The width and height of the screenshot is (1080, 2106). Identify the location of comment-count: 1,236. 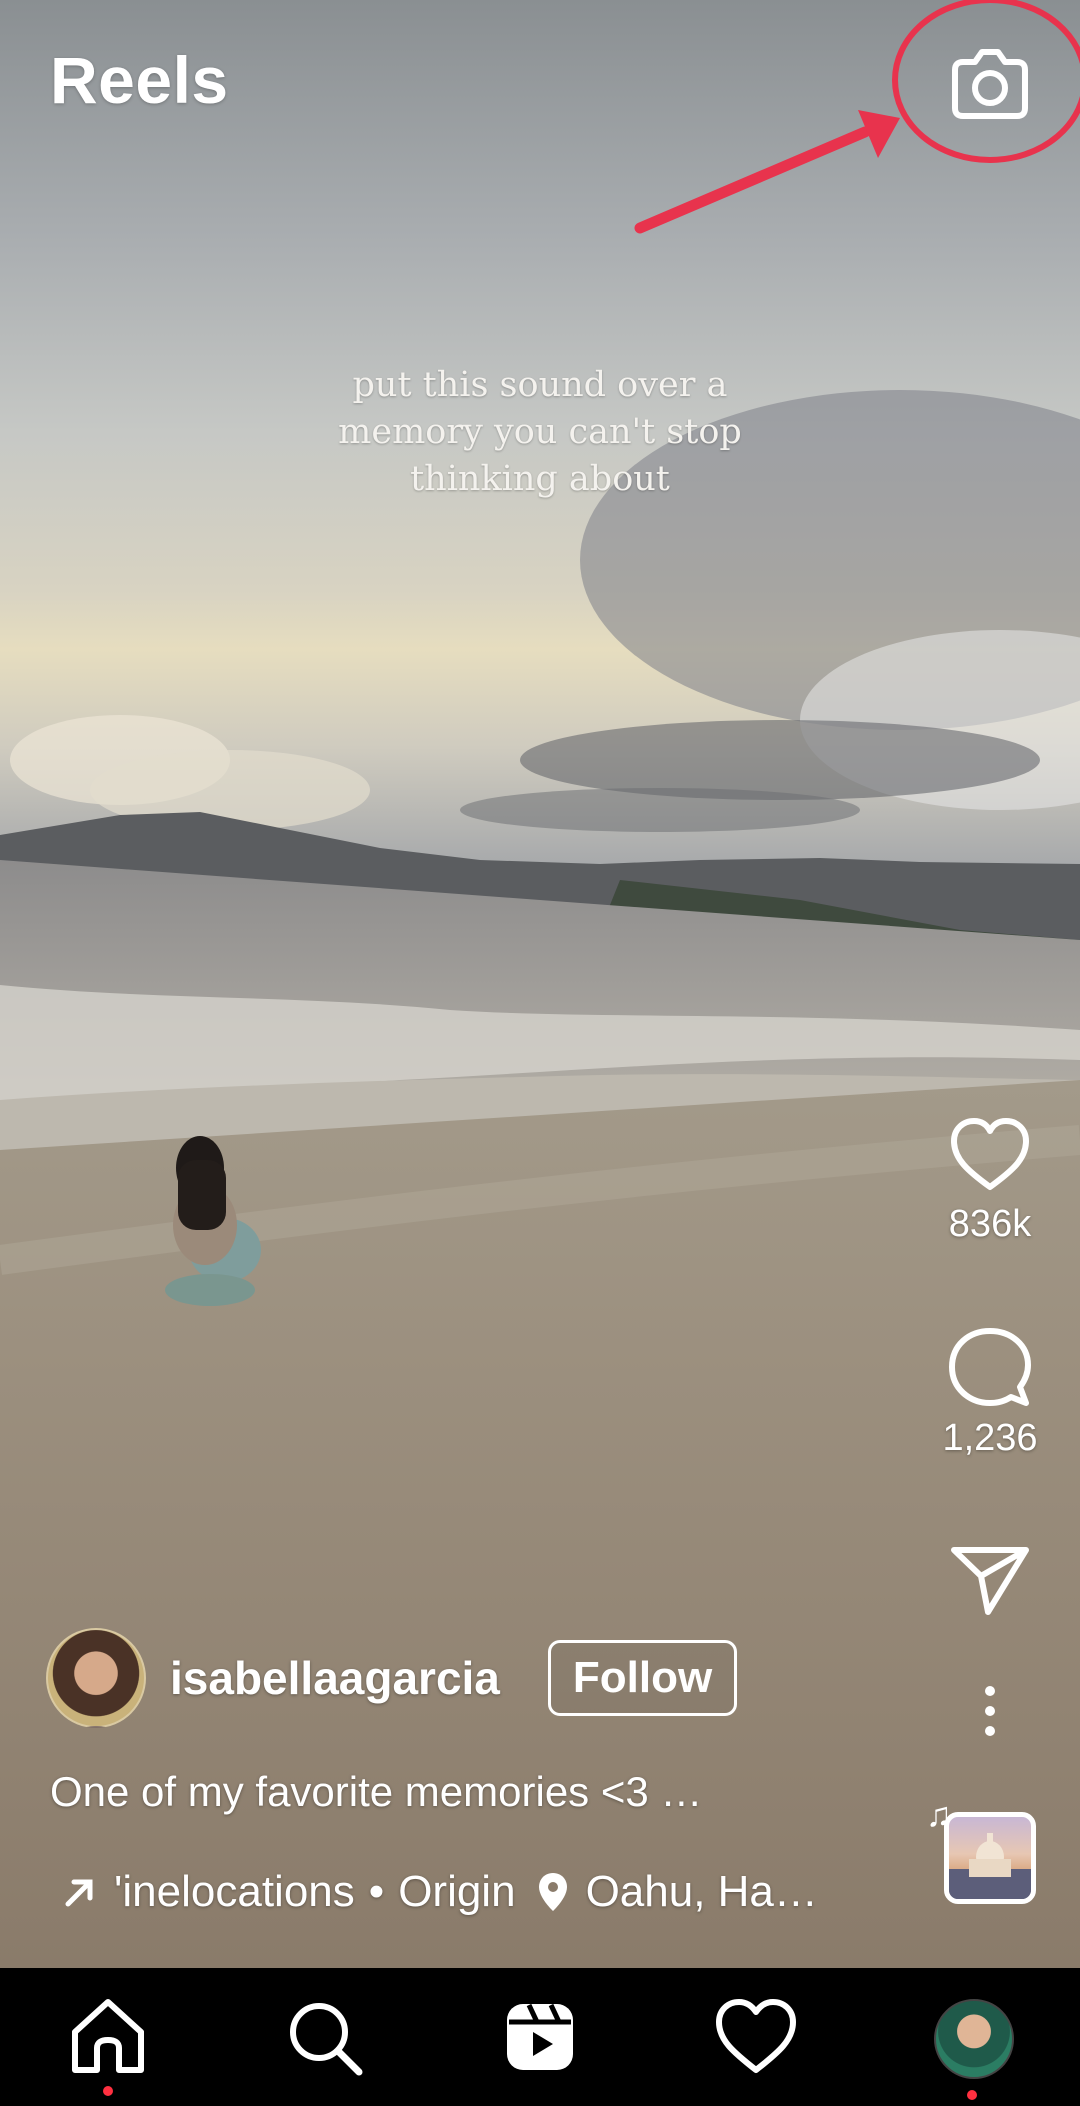
(990, 1438).